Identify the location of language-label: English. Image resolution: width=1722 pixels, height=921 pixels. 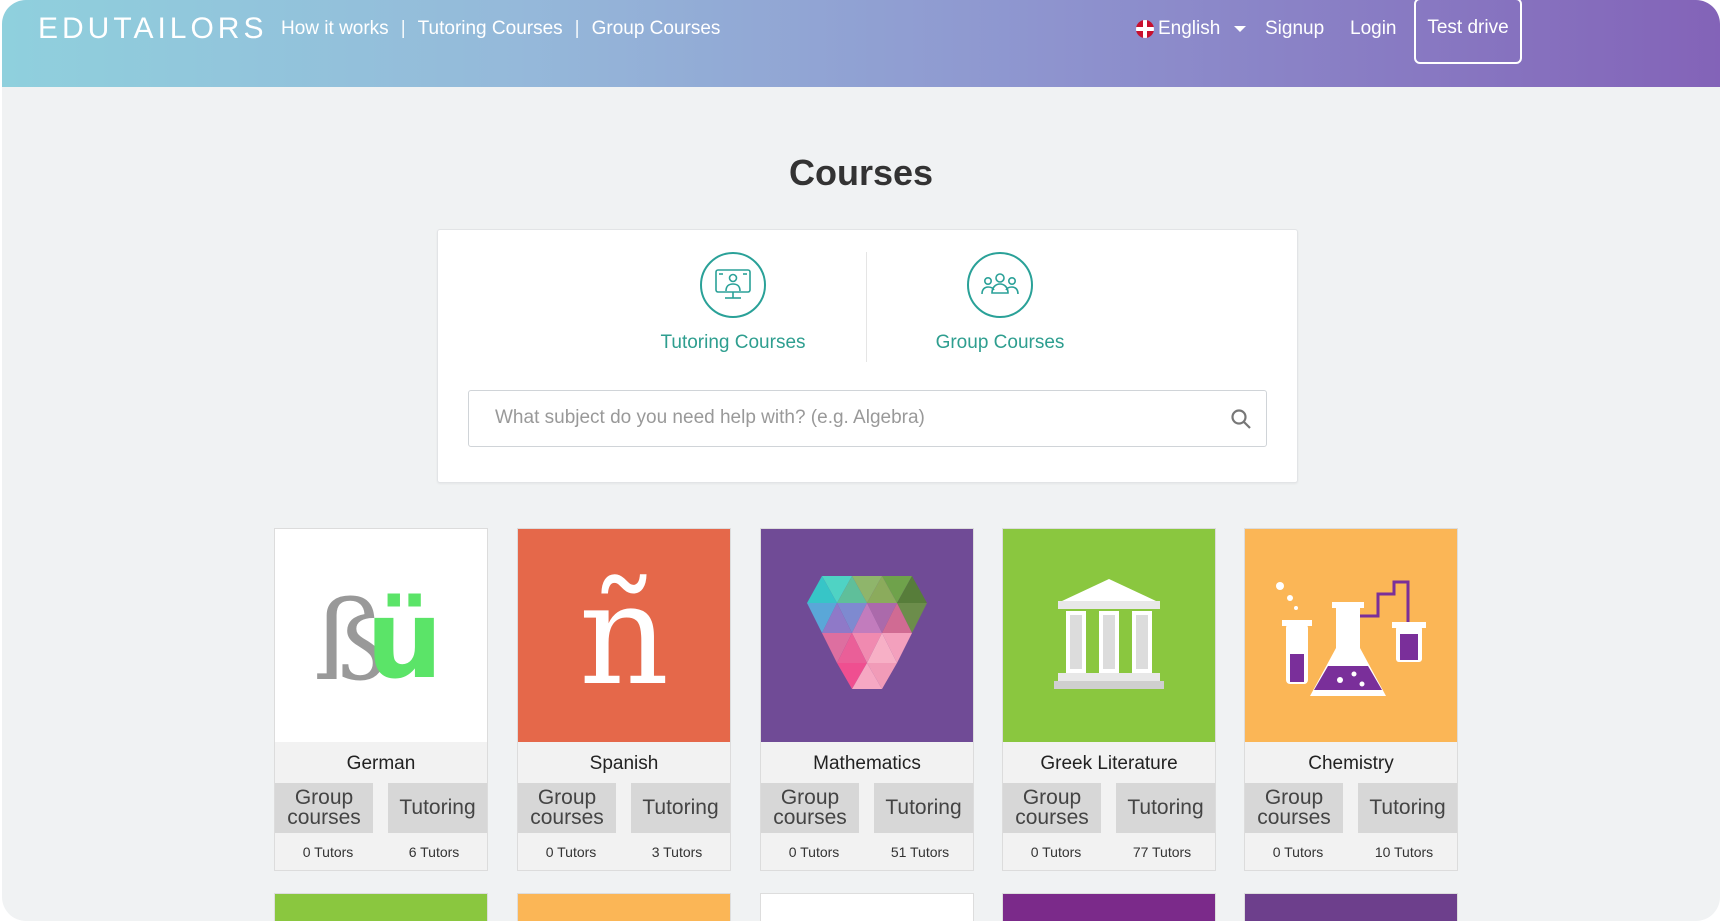
(1189, 28).